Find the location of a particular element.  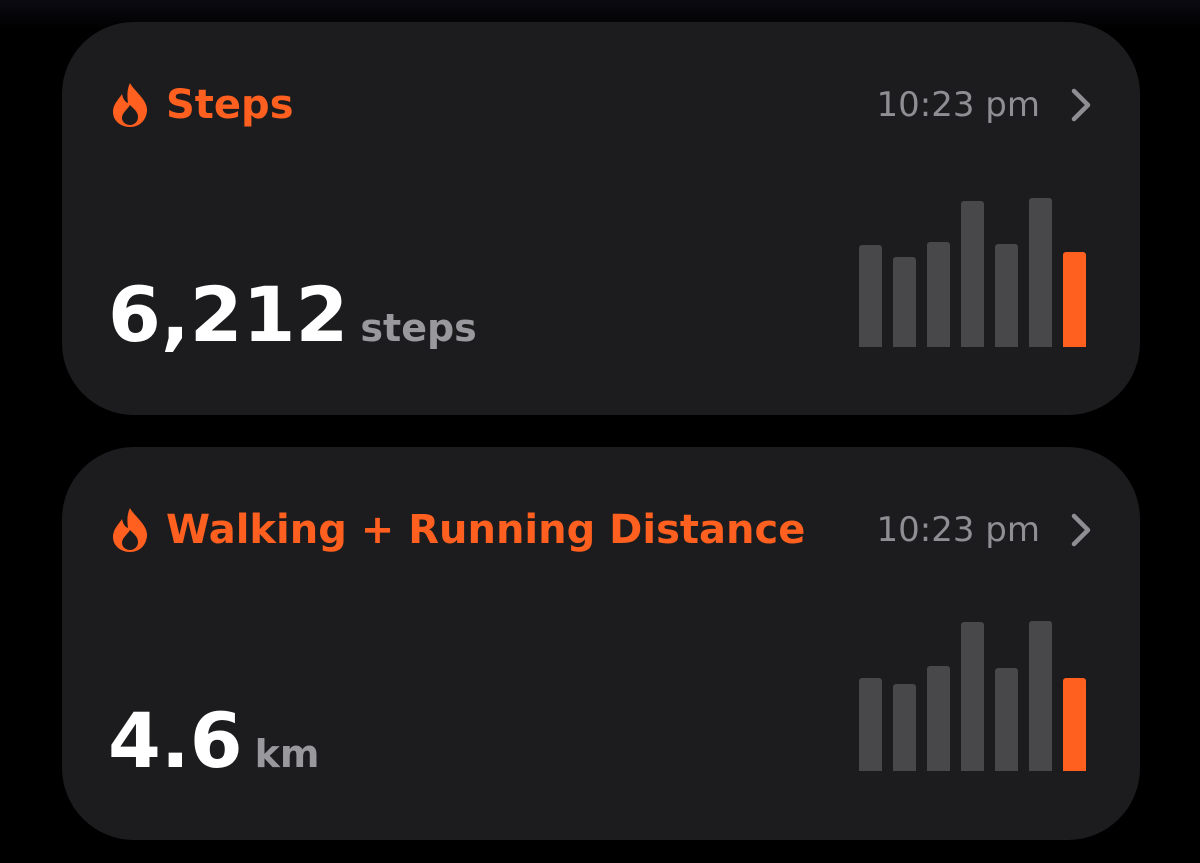

metric-value-group: 4.6 km is located at coordinates (214, 741).